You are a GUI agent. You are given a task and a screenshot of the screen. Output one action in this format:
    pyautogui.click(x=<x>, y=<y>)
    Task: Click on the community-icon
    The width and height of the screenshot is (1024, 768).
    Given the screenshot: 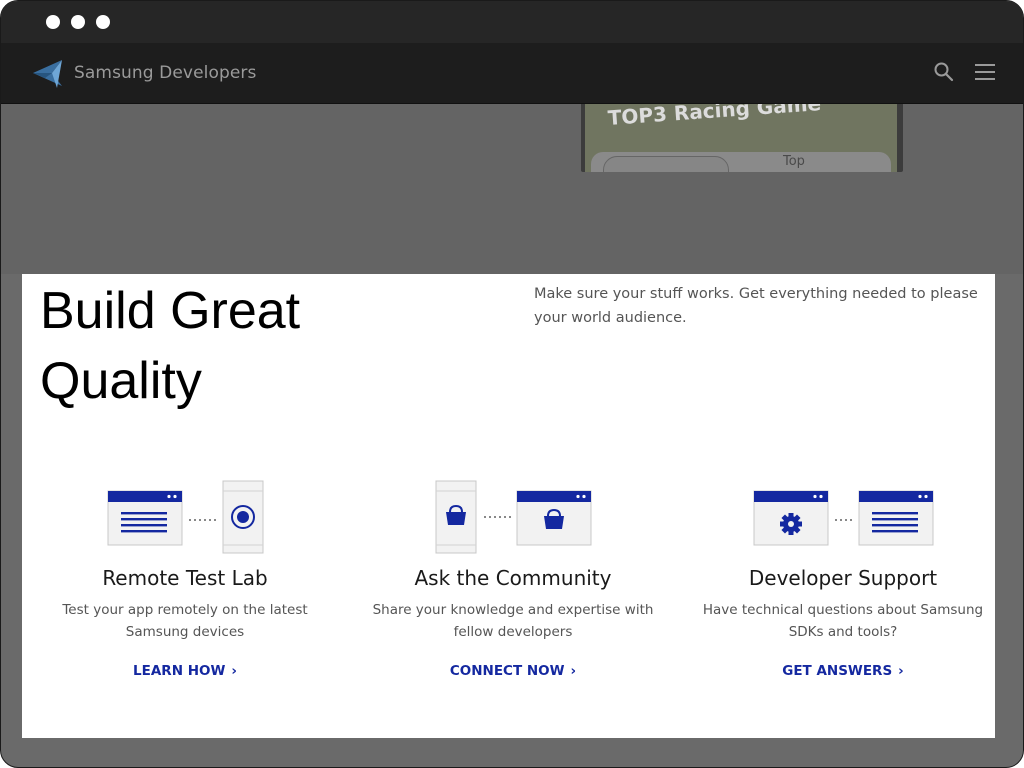 What is the action you would take?
    pyautogui.click(x=513, y=517)
    